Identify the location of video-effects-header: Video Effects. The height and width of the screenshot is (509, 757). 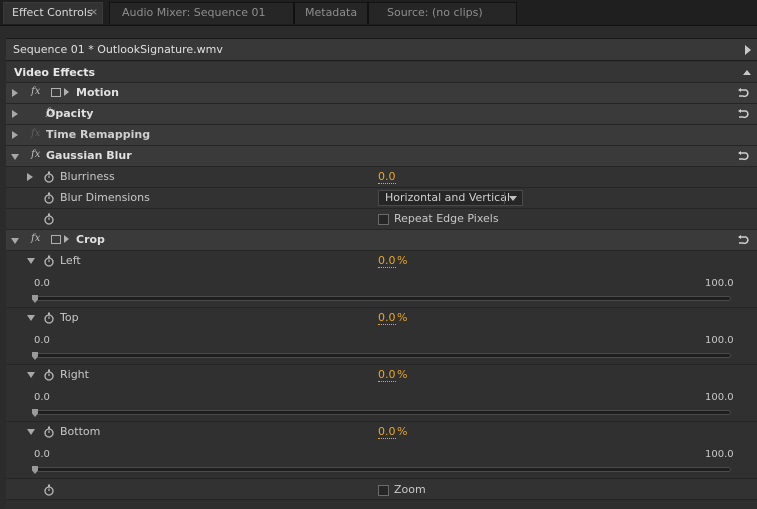
(381, 72).